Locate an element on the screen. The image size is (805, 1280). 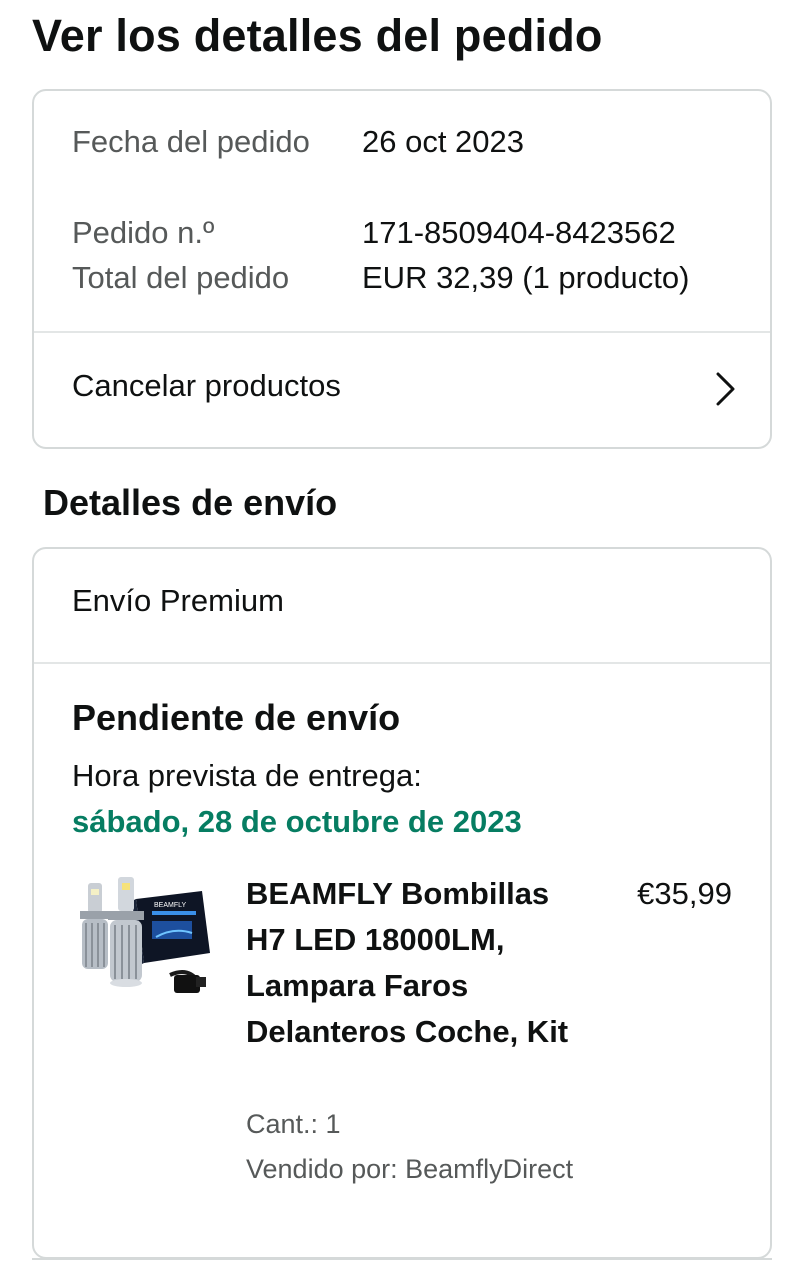
order-total-label: Total del pedido is located at coordinates (181, 277).